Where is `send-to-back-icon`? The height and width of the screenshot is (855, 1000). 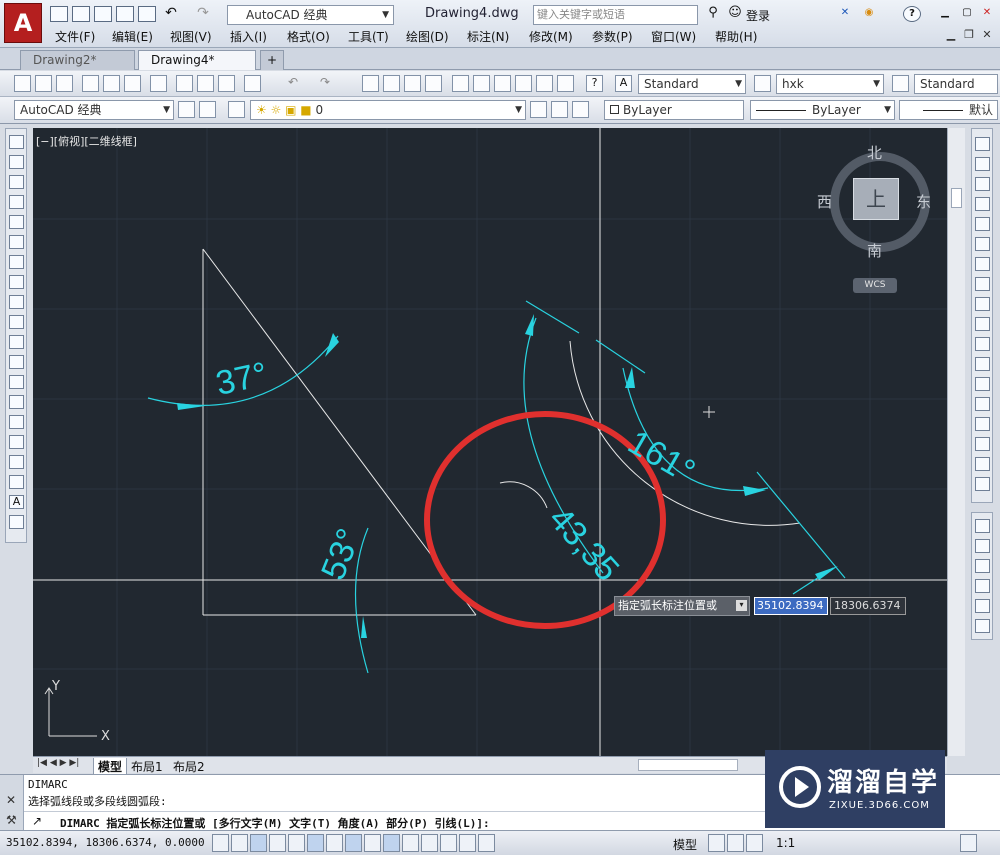 send-to-back-icon is located at coordinates (982, 546).